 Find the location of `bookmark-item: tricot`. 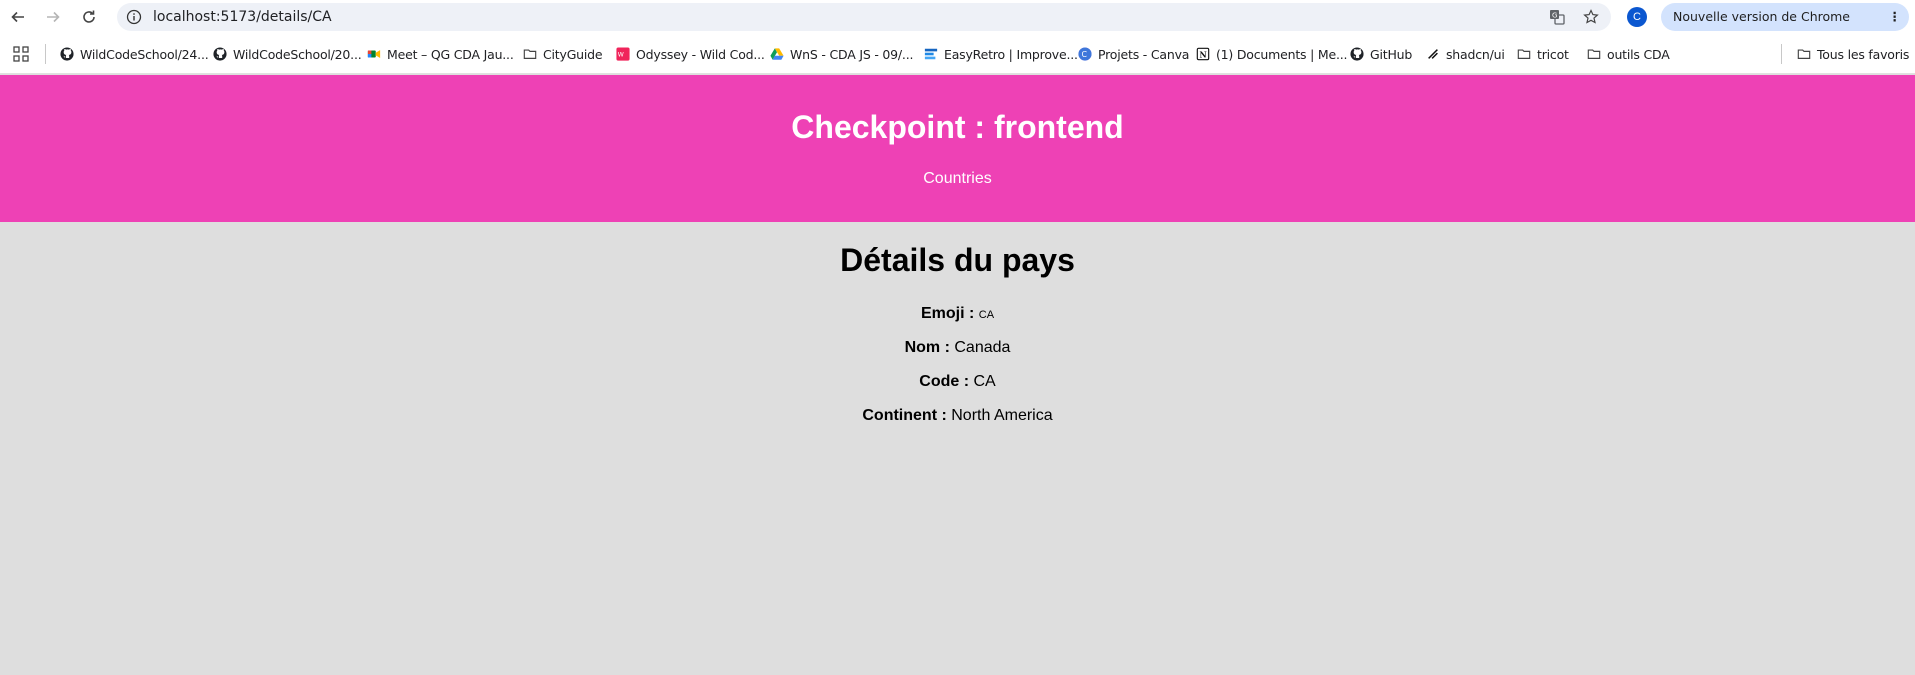

bookmark-item: tricot is located at coordinates (1543, 54).